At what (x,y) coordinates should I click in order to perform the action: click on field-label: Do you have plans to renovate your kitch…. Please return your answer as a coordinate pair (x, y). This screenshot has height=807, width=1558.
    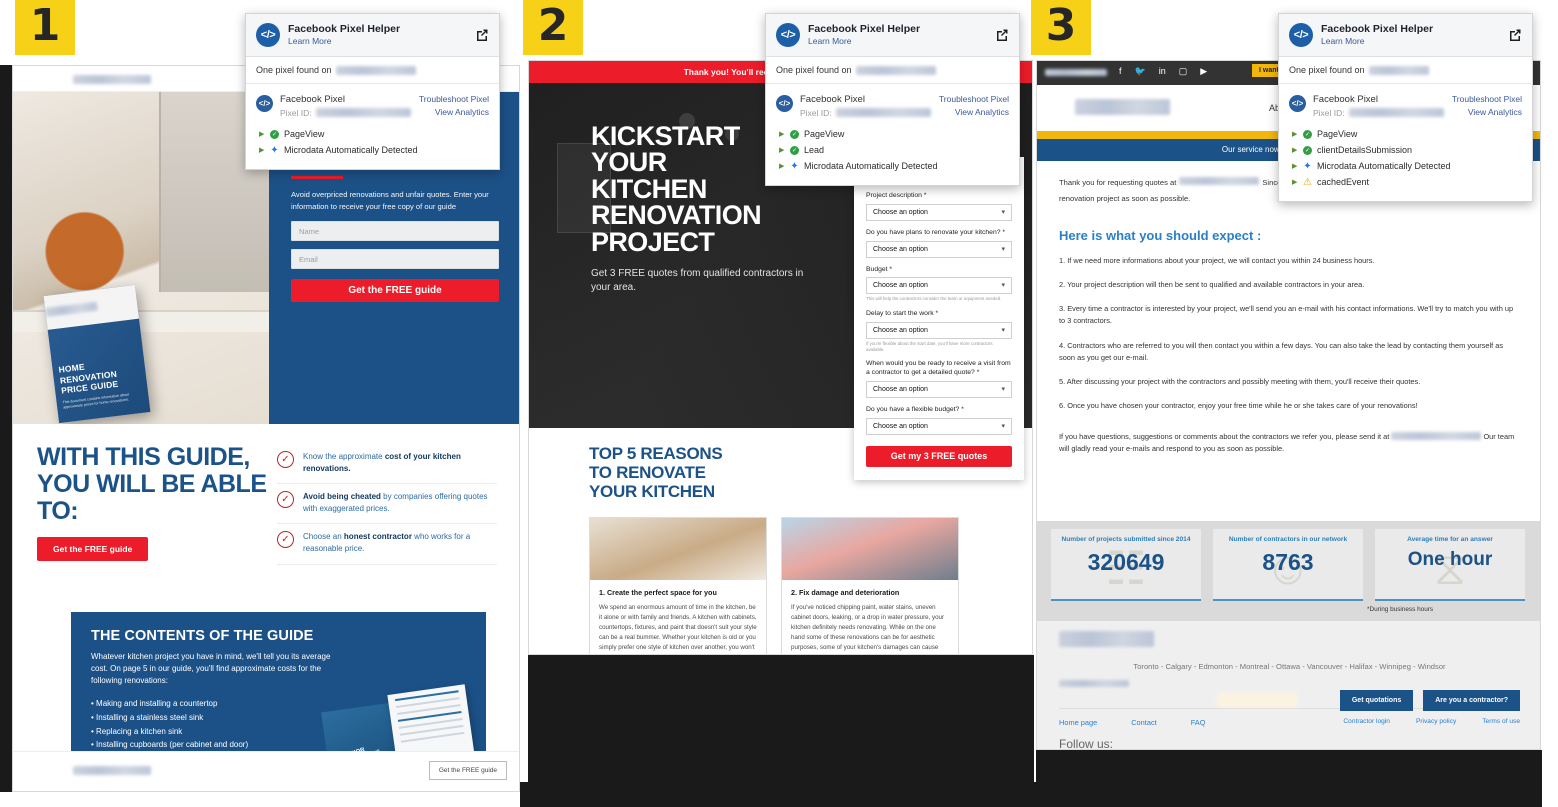
    Looking at the image, I should click on (936, 232).